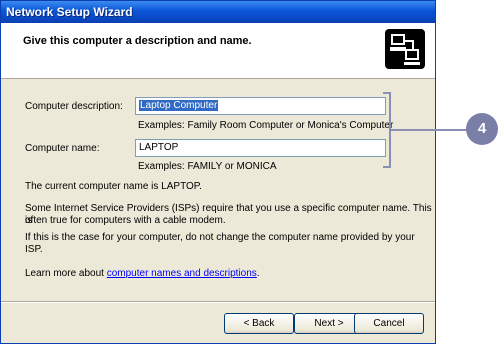  What do you see at coordinates (429, 130) in the screenshot?
I see `callout-connector` at bounding box center [429, 130].